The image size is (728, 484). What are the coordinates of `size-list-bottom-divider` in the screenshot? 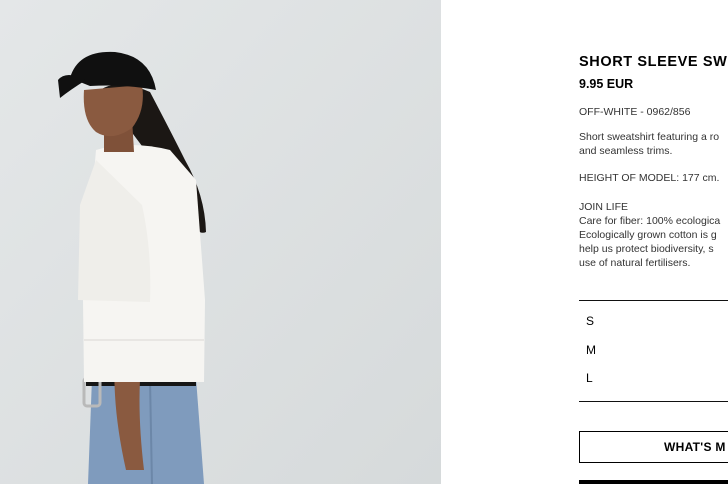 It's located at (653, 401).